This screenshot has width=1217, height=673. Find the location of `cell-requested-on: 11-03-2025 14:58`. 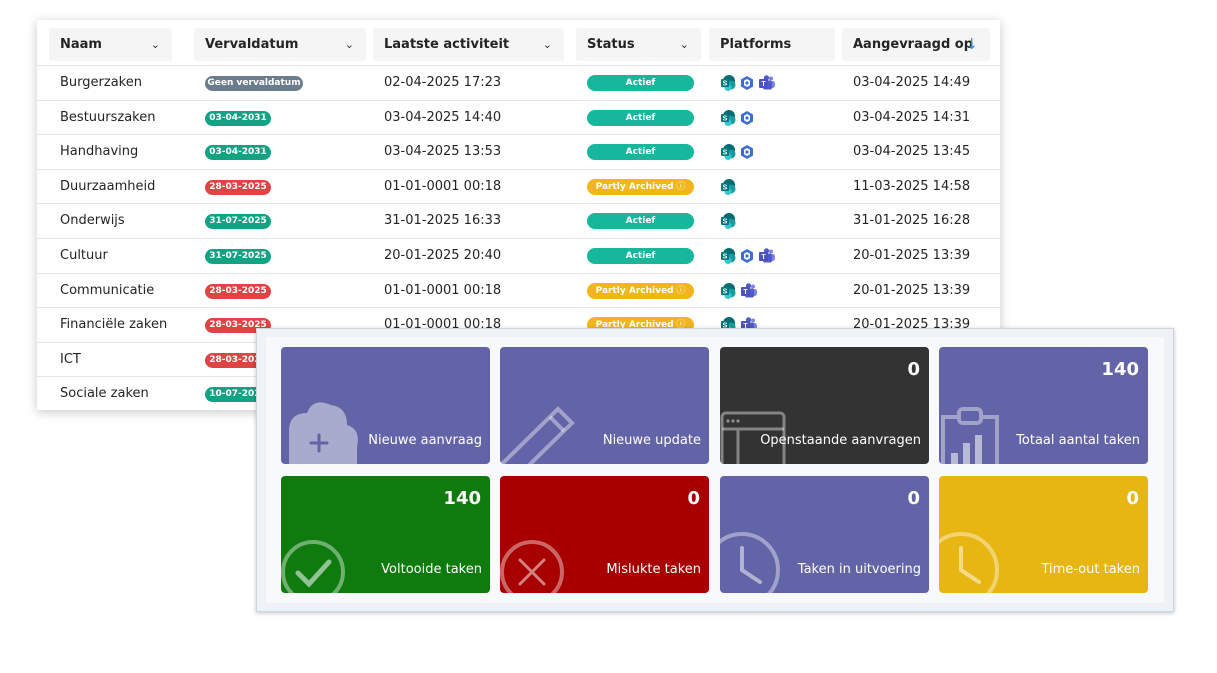

cell-requested-on: 11-03-2025 14:58 is located at coordinates (912, 186).